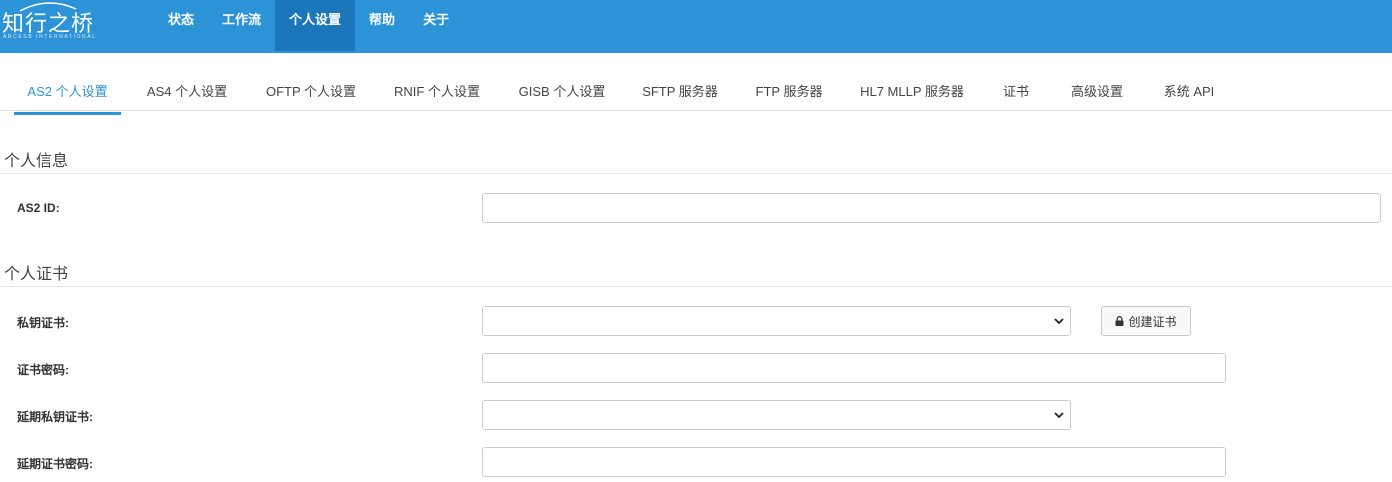 The height and width of the screenshot is (482, 1392). What do you see at coordinates (437, 92) in the screenshot?
I see `tab-rnif: RNIF 个人设置` at bounding box center [437, 92].